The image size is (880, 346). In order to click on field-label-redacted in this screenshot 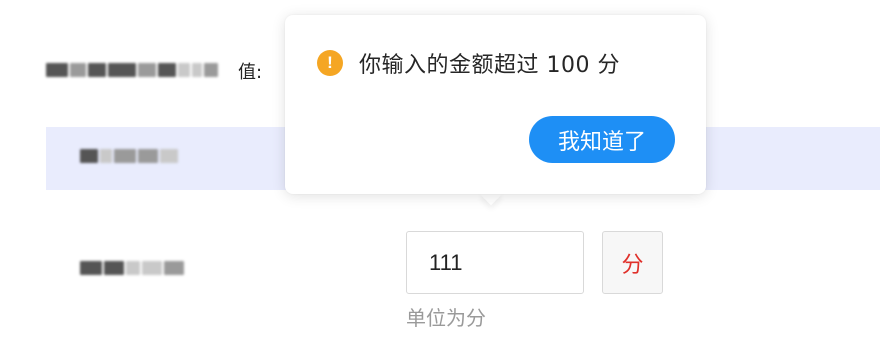, I will do `click(132, 70)`.